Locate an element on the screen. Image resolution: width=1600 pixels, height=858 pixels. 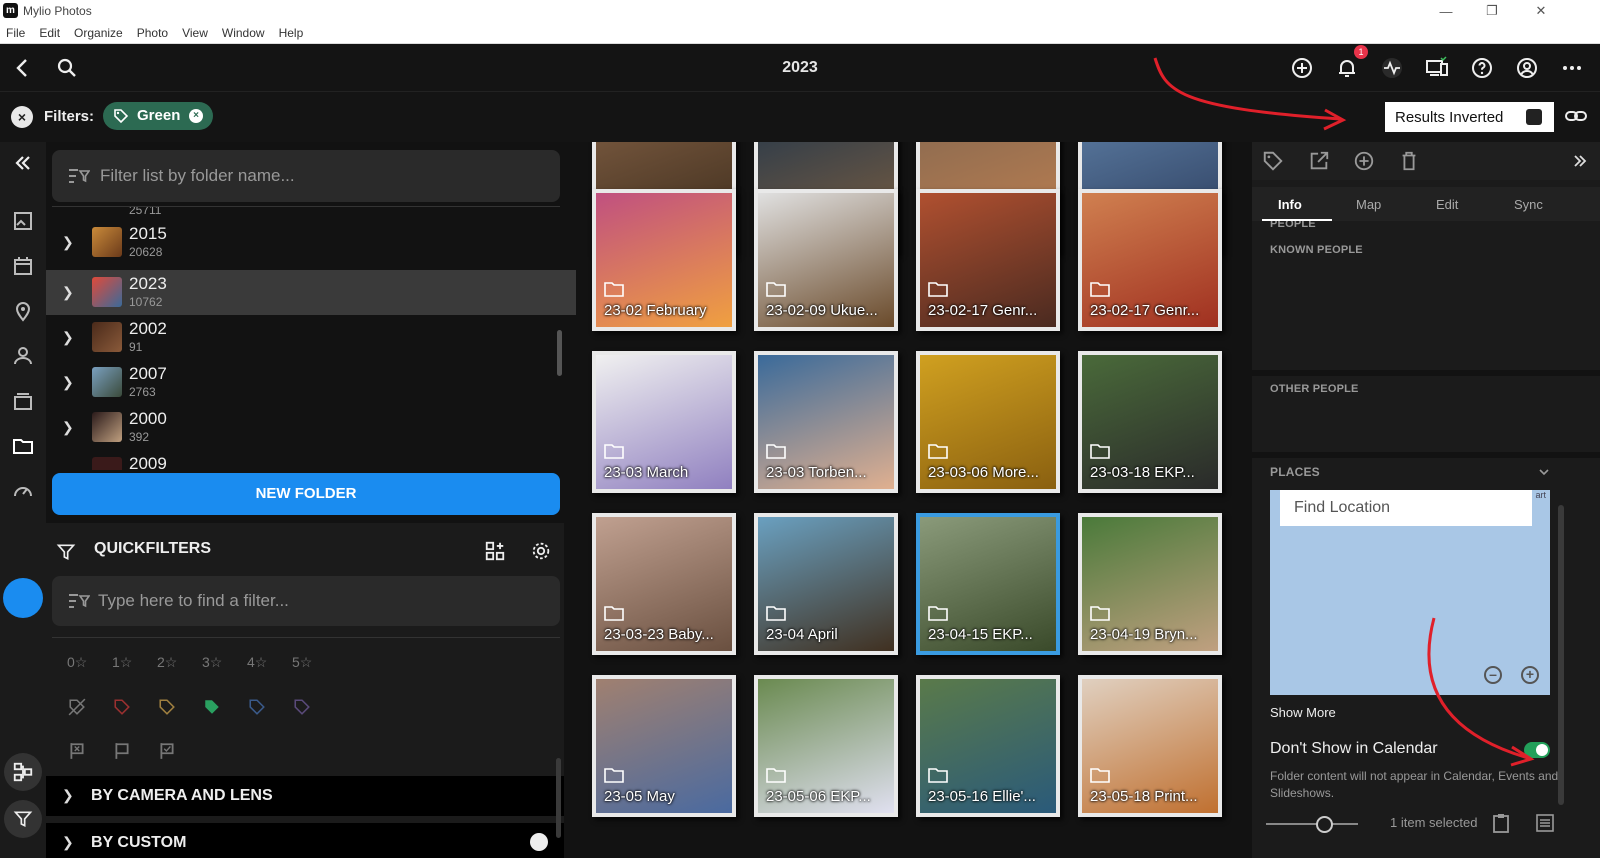
menu-help: Help is located at coordinates (291, 33).